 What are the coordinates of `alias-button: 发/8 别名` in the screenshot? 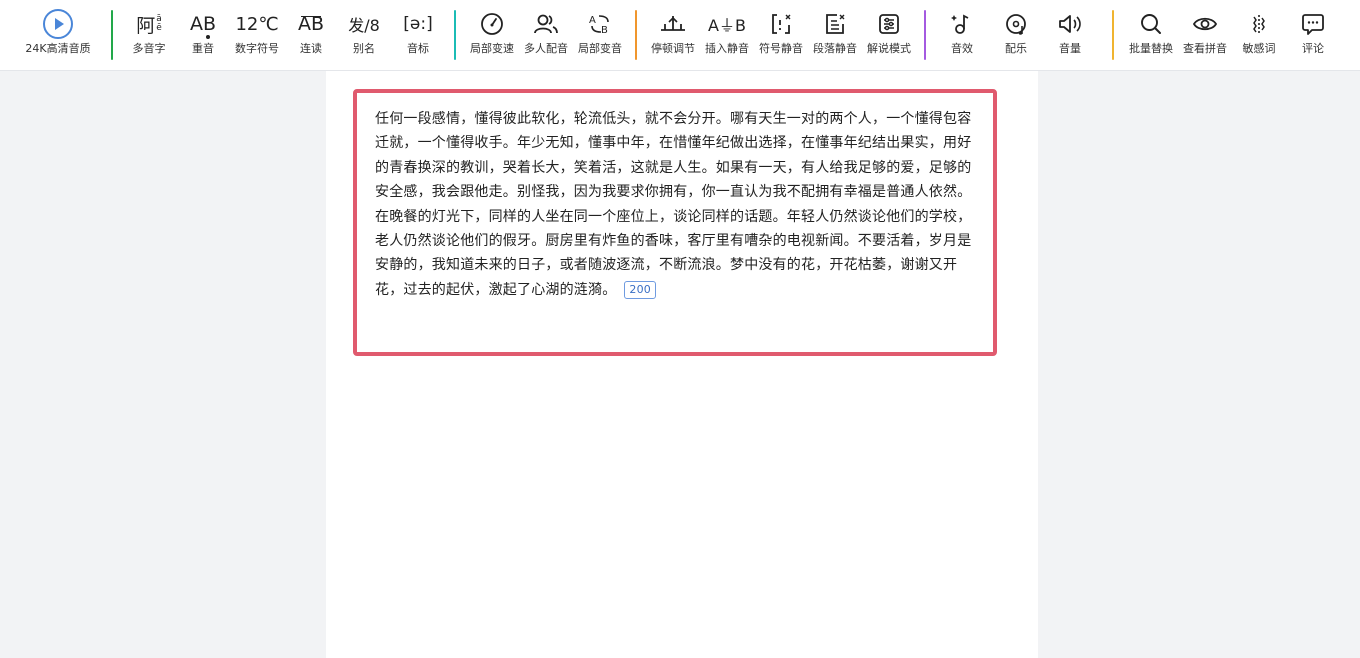 It's located at (364, 35).